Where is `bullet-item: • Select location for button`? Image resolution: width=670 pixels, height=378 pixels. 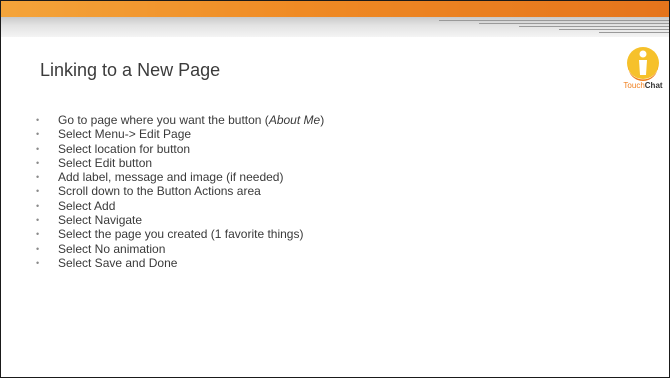
bullet-item: • Select location for button is located at coordinates (113, 148).